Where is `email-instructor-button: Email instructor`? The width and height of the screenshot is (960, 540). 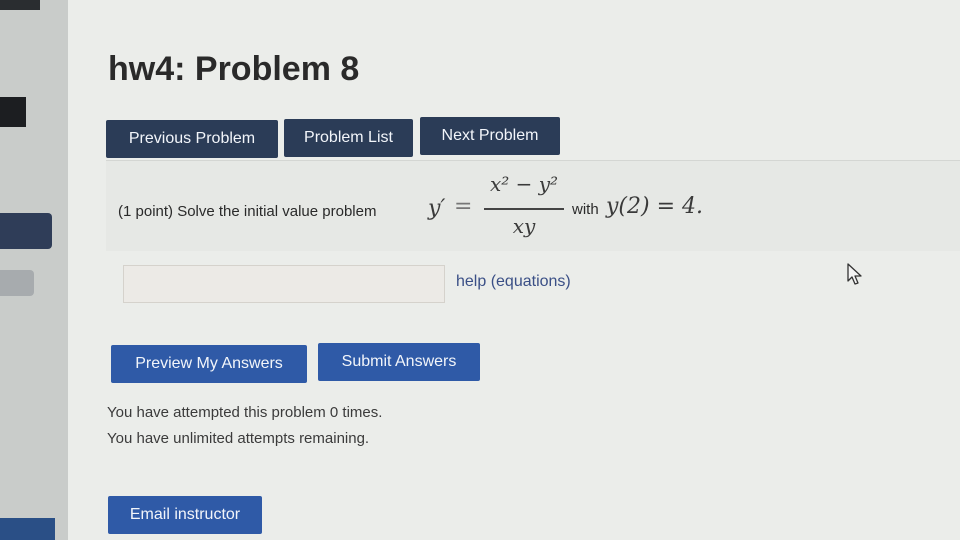
email-instructor-button: Email instructor is located at coordinates (185, 515).